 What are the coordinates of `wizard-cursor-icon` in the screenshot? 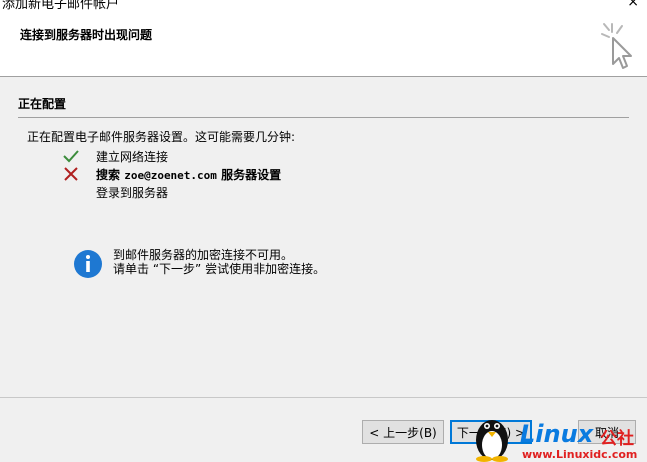 It's located at (616, 46).